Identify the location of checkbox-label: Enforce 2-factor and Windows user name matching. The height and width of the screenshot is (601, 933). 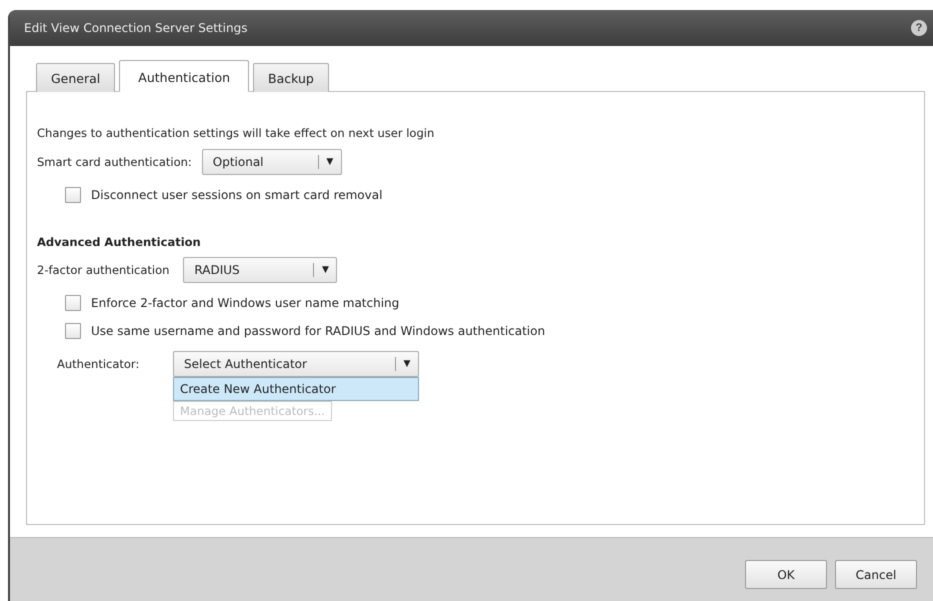
(245, 303).